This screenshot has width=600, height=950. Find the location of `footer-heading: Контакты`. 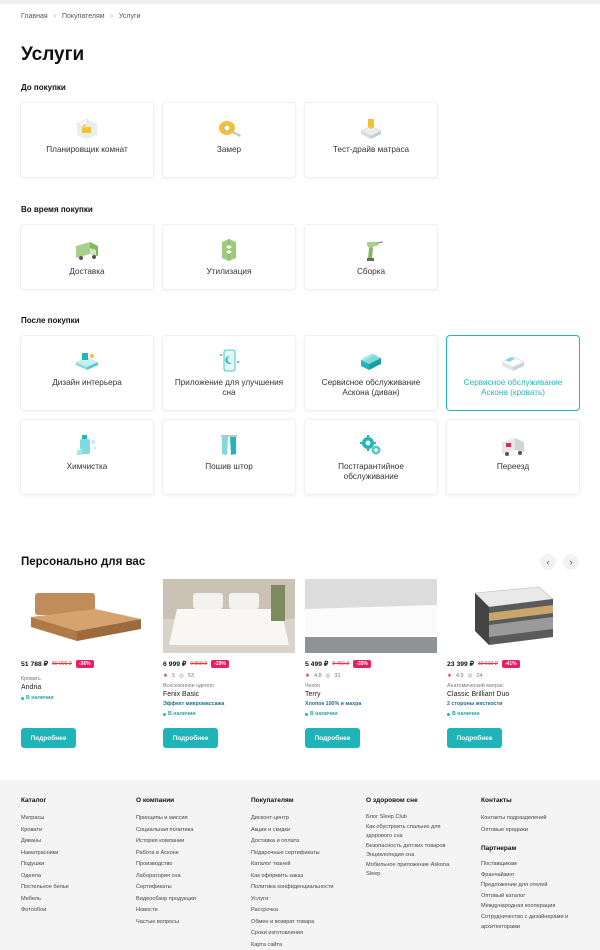

footer-heading: Контакты is located at coordinates (496, 800).